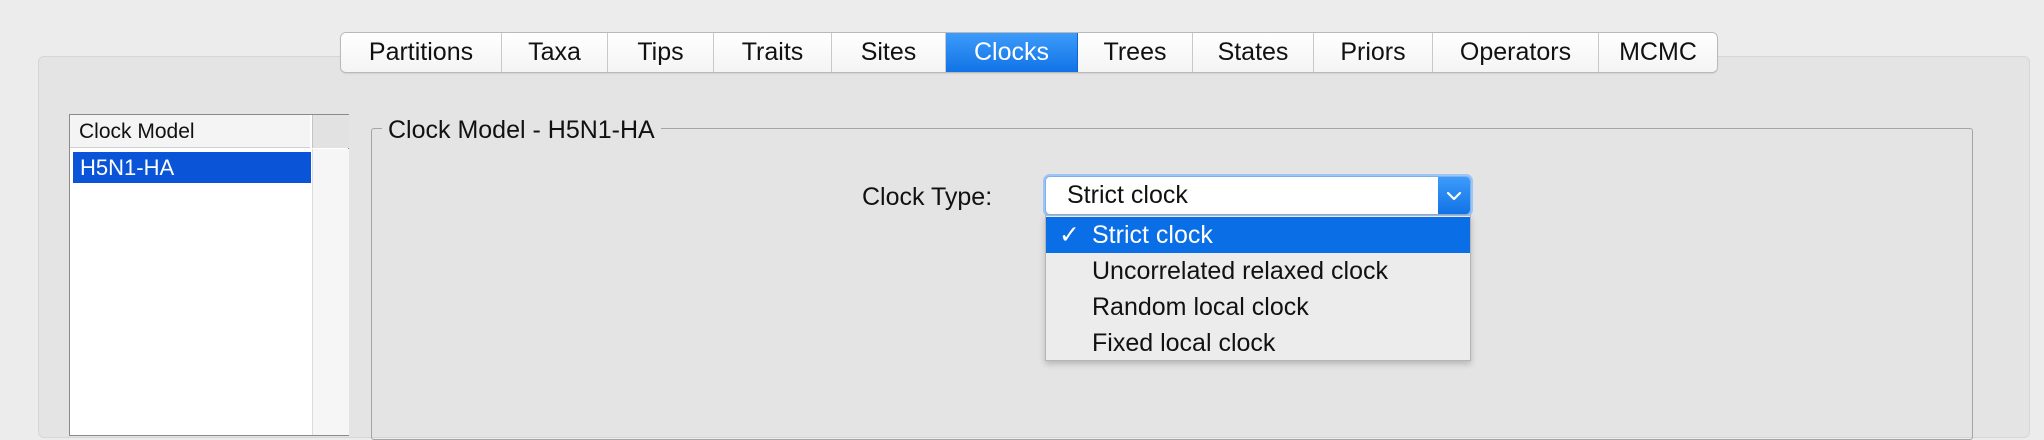  What do you see at coordinates (1200, 307) in the screenshot?
I see `option-label: Random local clock` at bounding box center [1200, 307].